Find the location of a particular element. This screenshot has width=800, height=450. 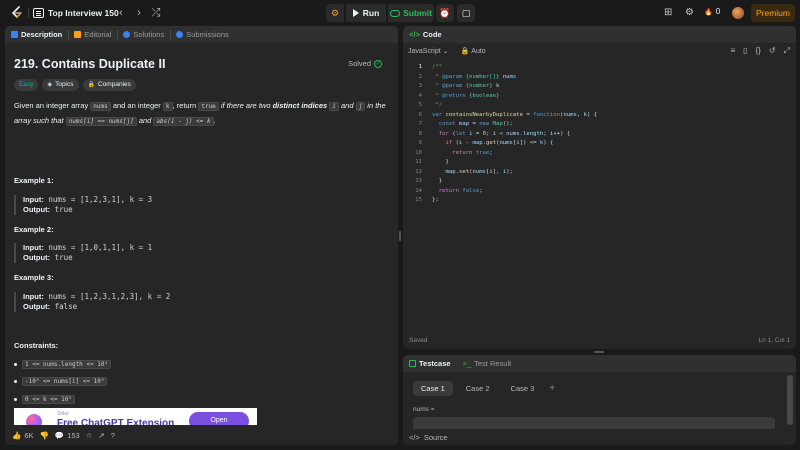

run-button: Run is located at coordinates (366, 13).